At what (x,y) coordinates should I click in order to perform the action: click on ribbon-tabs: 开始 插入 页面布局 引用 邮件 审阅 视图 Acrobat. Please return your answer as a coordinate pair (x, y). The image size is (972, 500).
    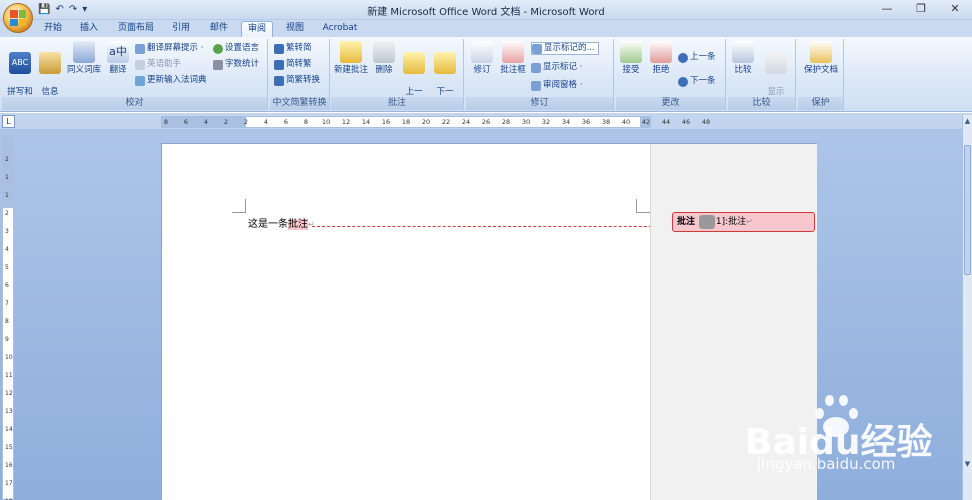
    Looking at the image, I should click on (486, 28).